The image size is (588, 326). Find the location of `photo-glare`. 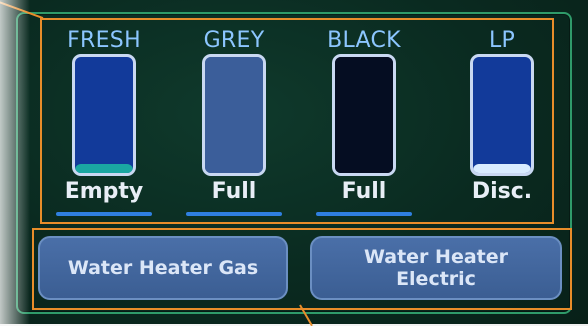

photo-glare is located at coordinates (15, 162).